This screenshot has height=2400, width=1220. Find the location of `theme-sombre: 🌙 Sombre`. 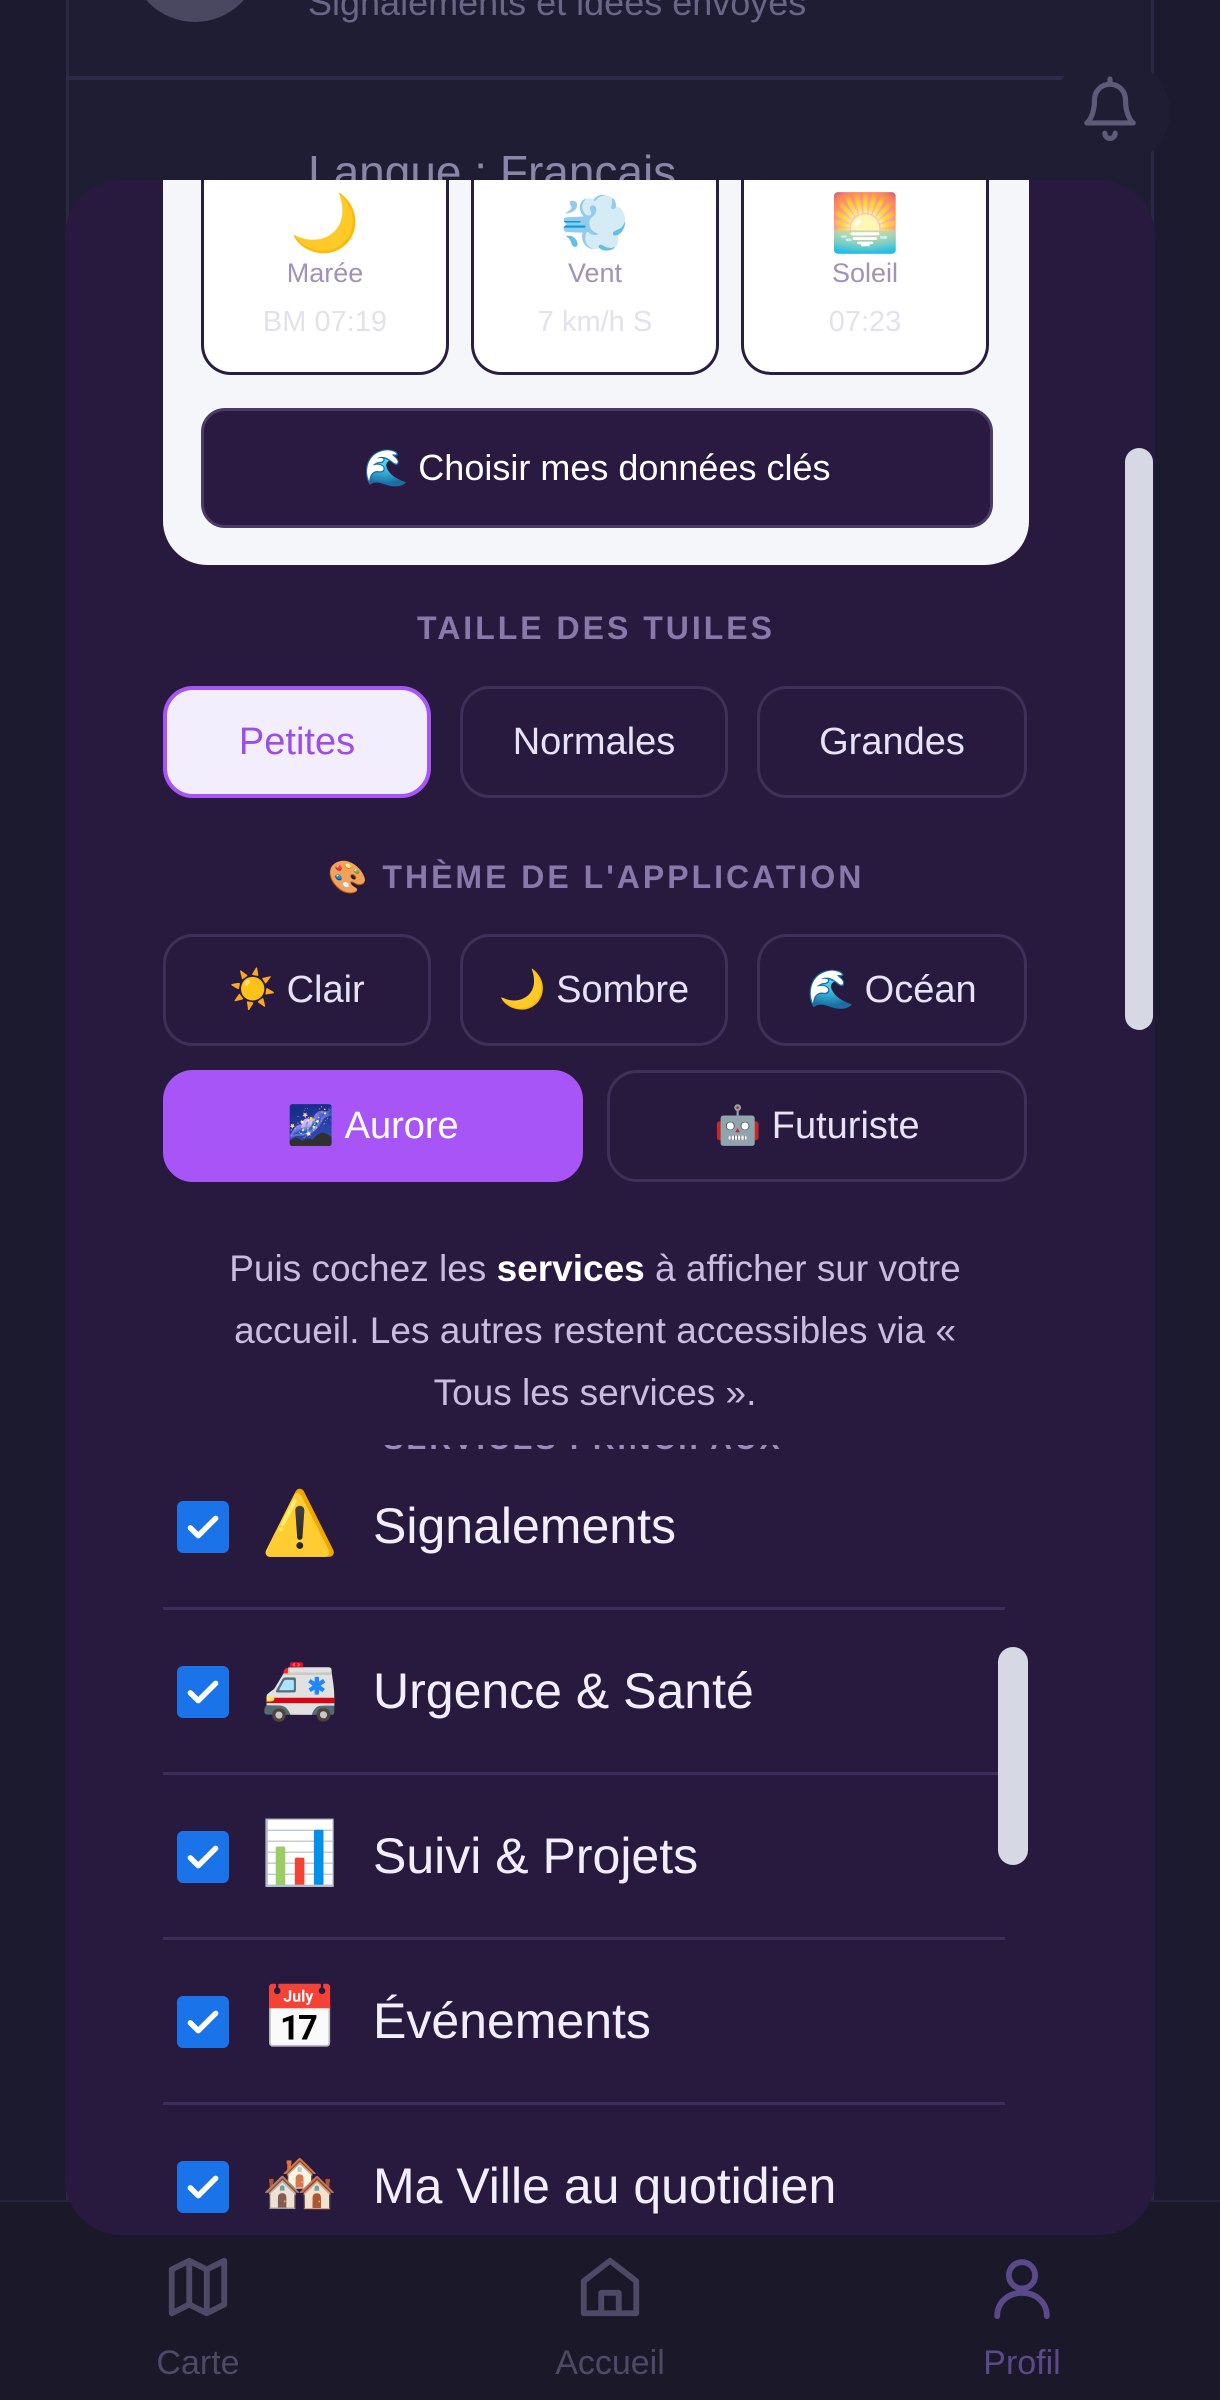

theme-sombre: 🌙 Sombre is located at coordinates (594, 990).